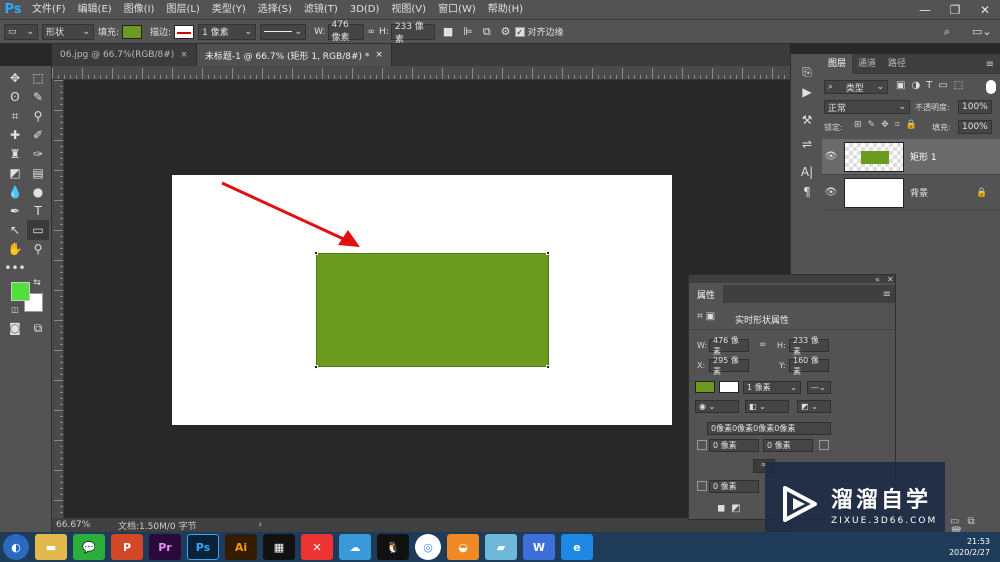  I want to click on gradient-tool-icon: ▤, so click(38, 173).